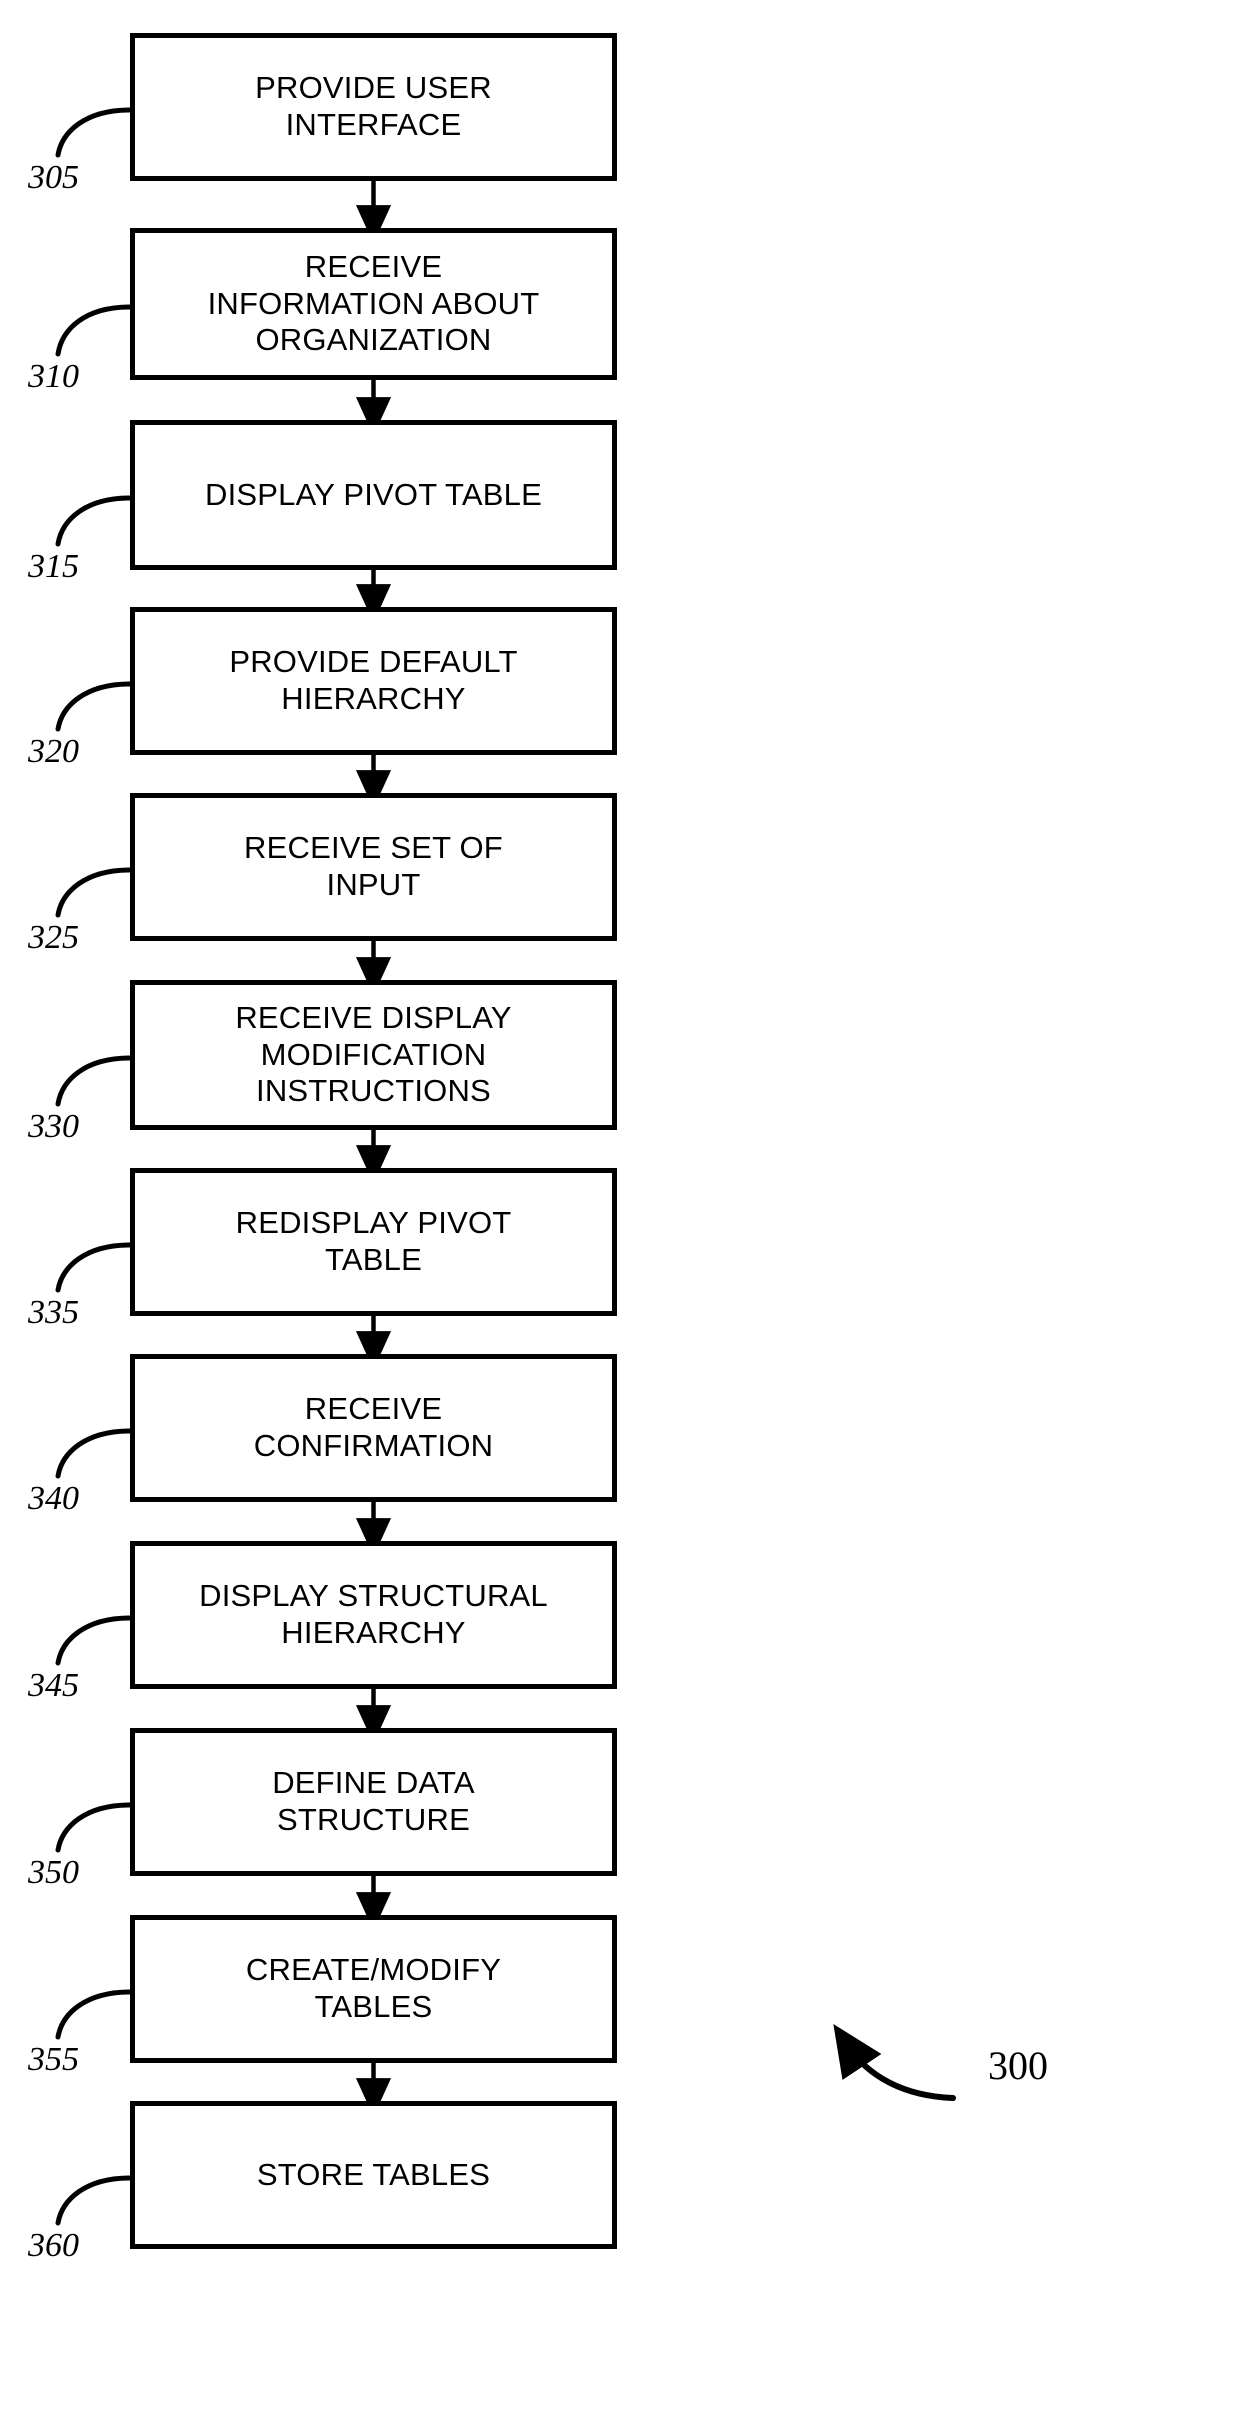 The width and height of the screenshot is (1240, 2424). What do you see at coordinates (53, 751) in the screenshot?
I see `step-reference-numeral-320: 320` at bounding box center [53, 751].